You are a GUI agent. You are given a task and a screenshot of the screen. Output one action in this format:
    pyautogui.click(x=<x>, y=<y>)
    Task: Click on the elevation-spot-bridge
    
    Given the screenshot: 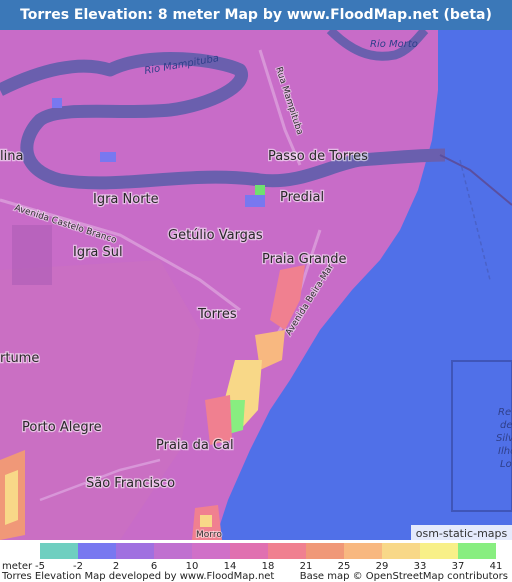 What is the action you would take?
    pyautogui.click(x=260, y=190)
    